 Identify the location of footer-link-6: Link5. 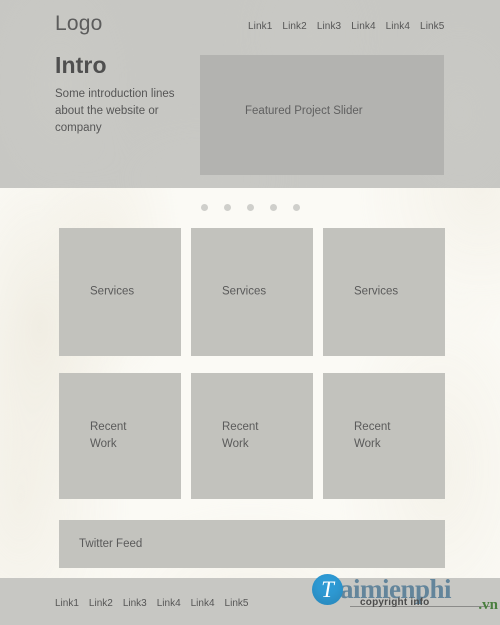
(237, 603).